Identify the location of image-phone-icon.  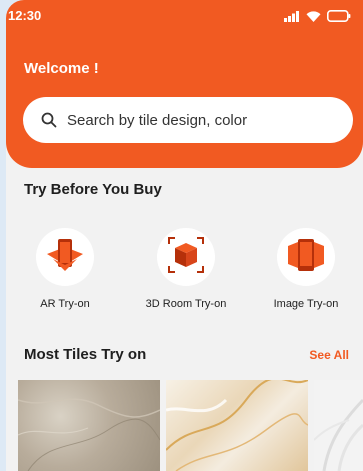
(306, 257).